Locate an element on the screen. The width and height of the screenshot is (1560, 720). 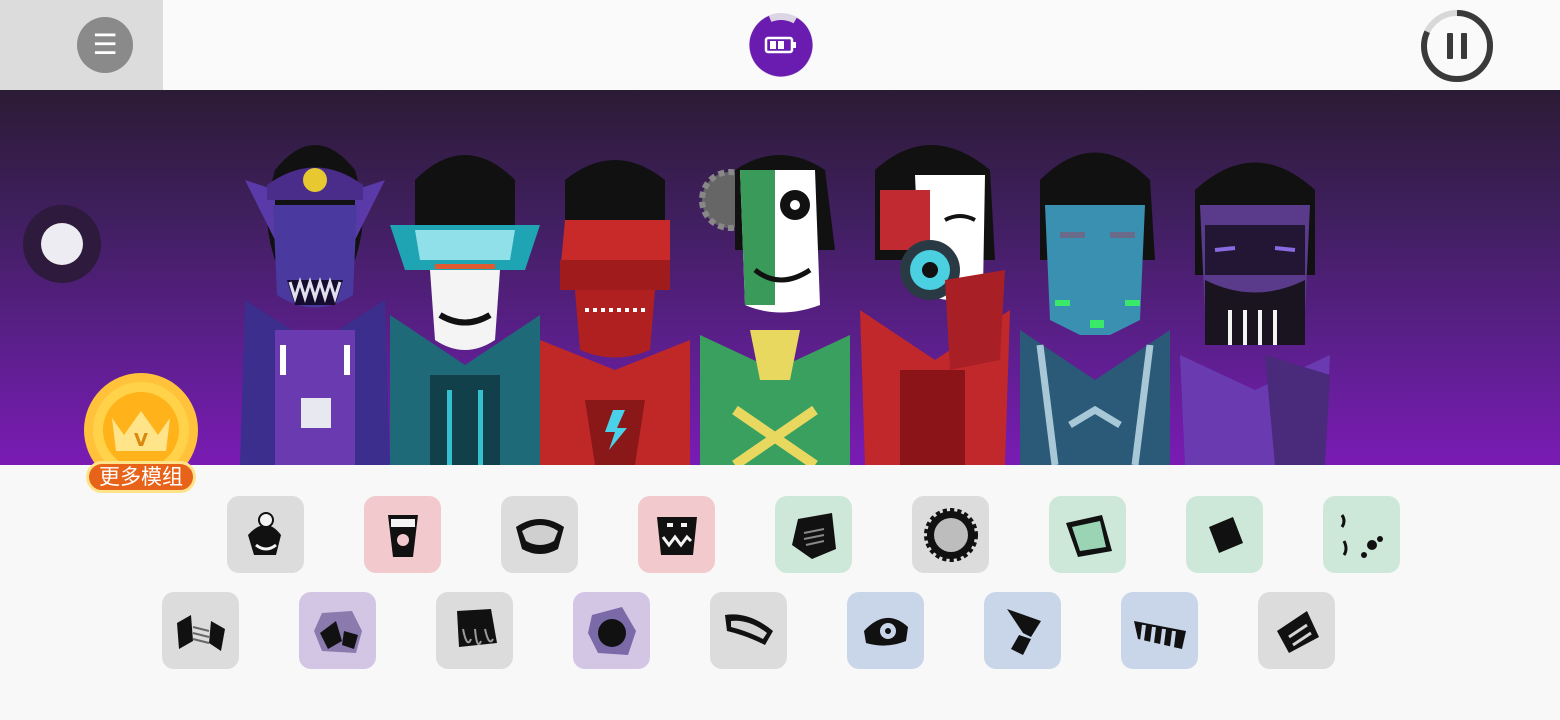
mask-icon is located at coordinates (1088, 535).